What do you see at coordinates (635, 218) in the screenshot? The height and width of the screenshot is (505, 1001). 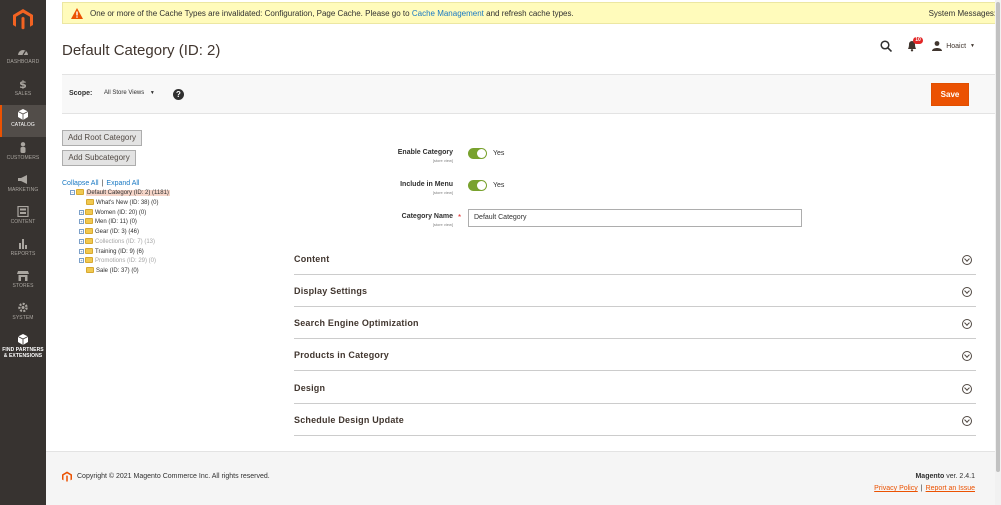 I see `category-name-input: Default Category` at bounding box center [635, 218].